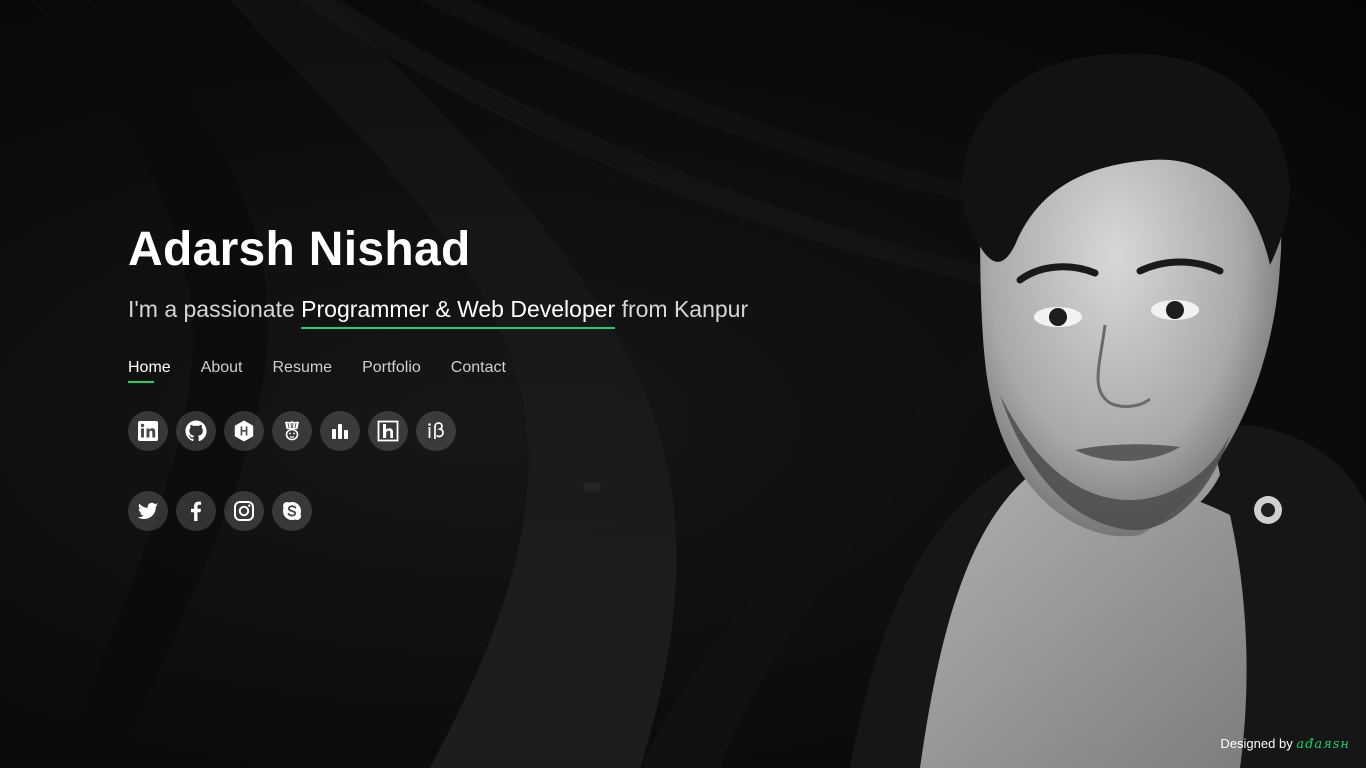 The image size is (1366, 768). Describe the element at coordinates (303, 370) in the screenshot. I see `nav-resume: Resume` at that location.